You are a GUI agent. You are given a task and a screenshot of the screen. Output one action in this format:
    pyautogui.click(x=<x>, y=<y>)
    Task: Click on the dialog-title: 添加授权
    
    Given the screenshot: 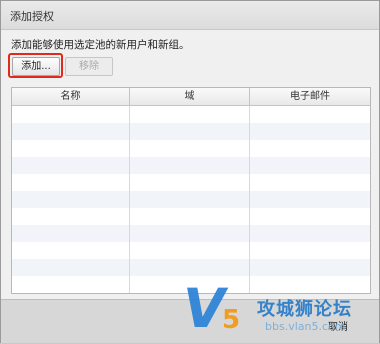 What is the action you would take?
    pyautogui.click(x=32, y=16)
    